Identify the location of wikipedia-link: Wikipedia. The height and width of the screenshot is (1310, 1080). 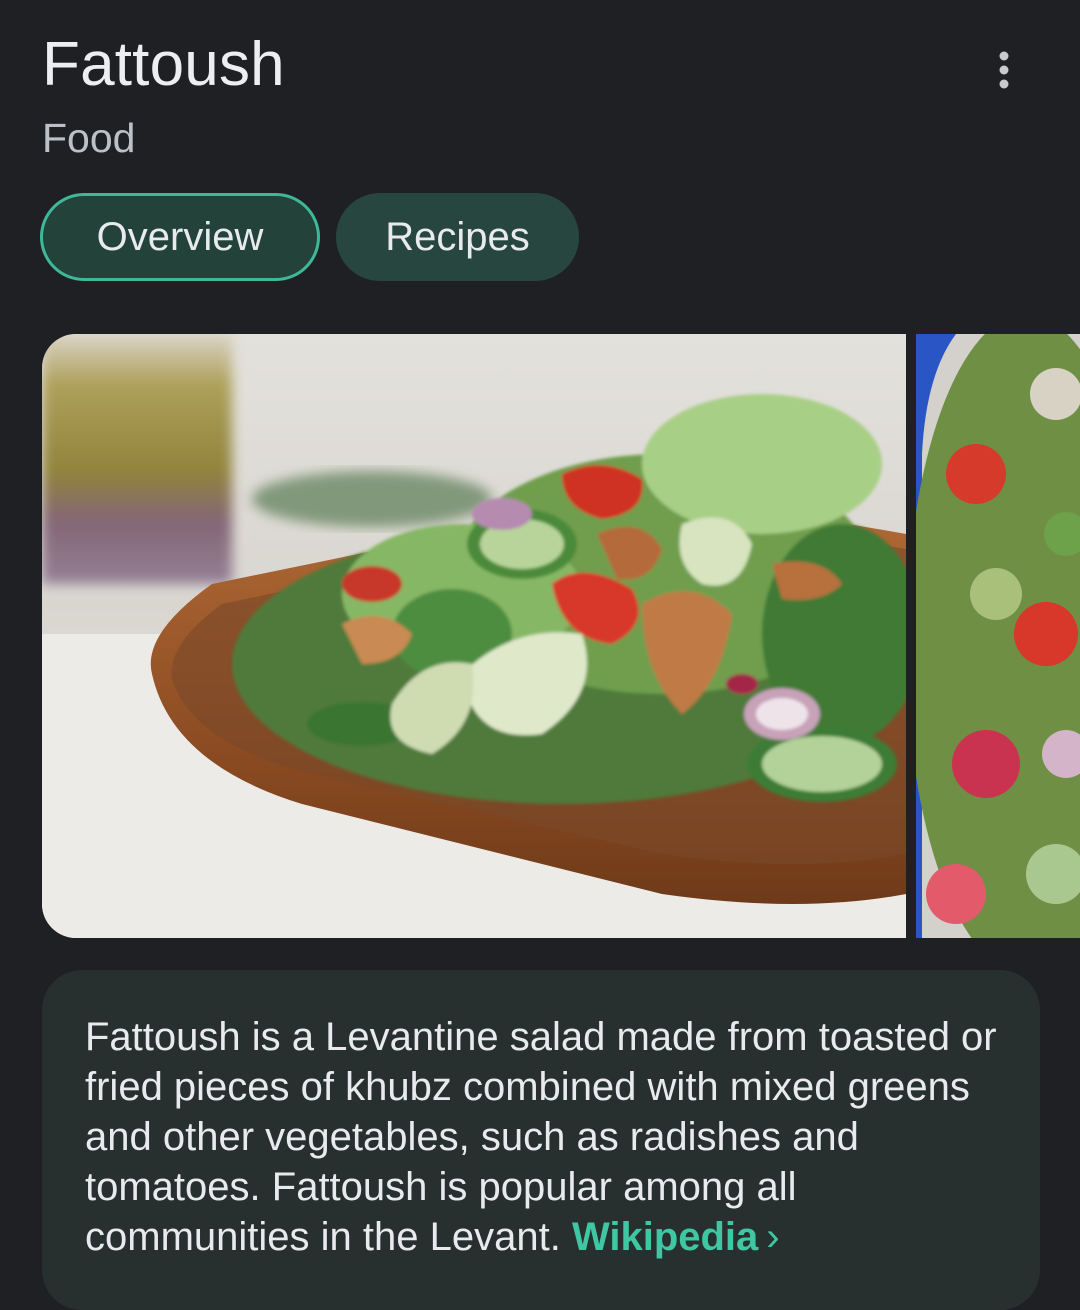
(665, 1237).